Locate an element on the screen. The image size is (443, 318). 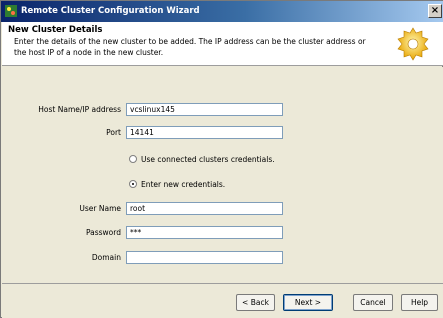
port-label: Port is located at coordinates (113, 132).